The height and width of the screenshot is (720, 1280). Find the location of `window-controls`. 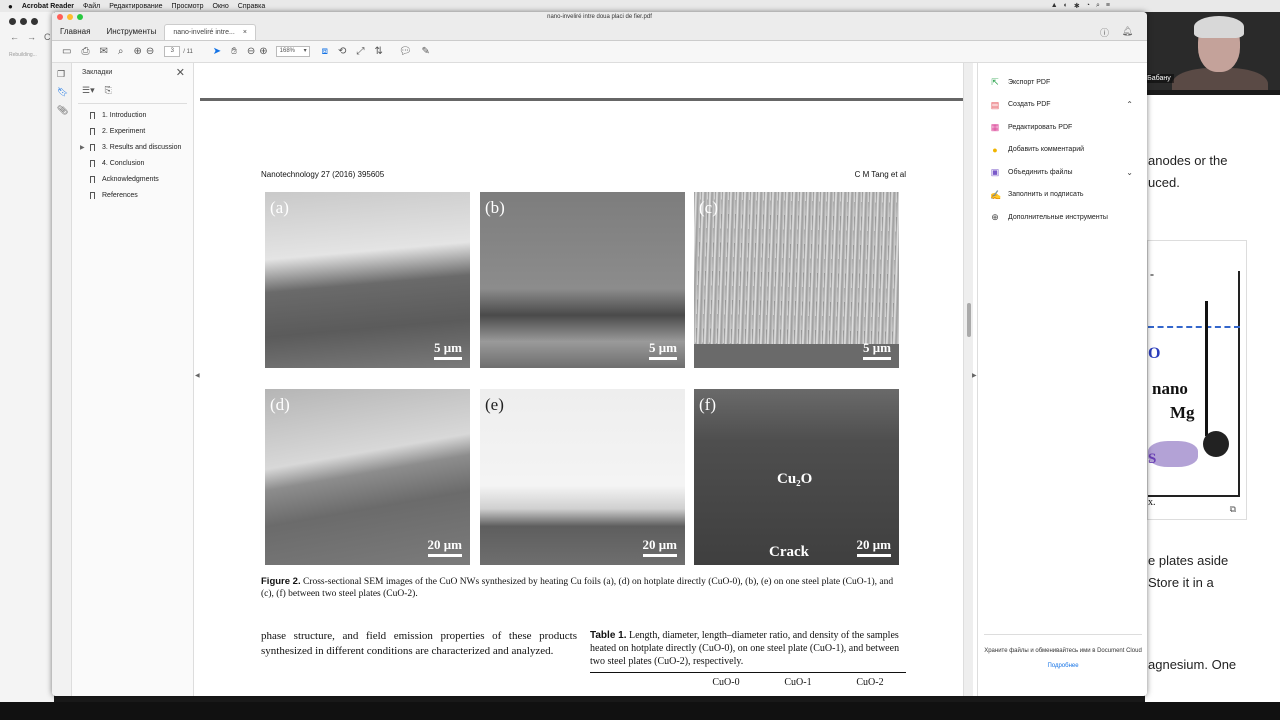

window-controls is located at coordinates (23, 21).